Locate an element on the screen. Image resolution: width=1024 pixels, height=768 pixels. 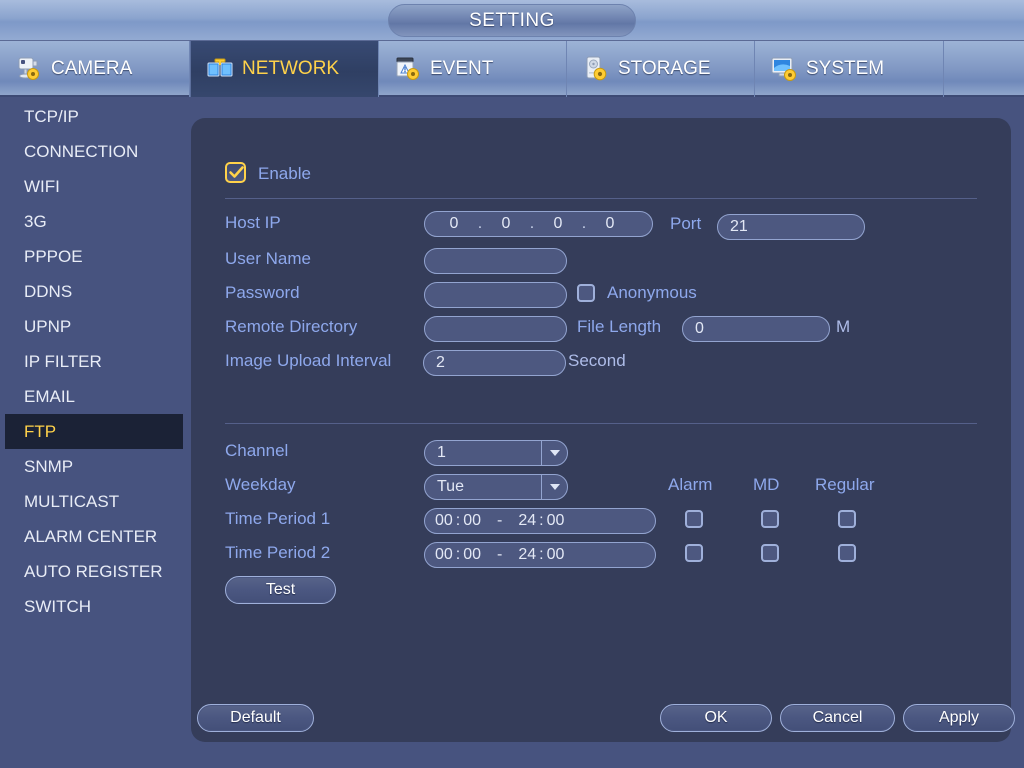
time-period-2-md-checkbox is located at coordinates (770, 553).